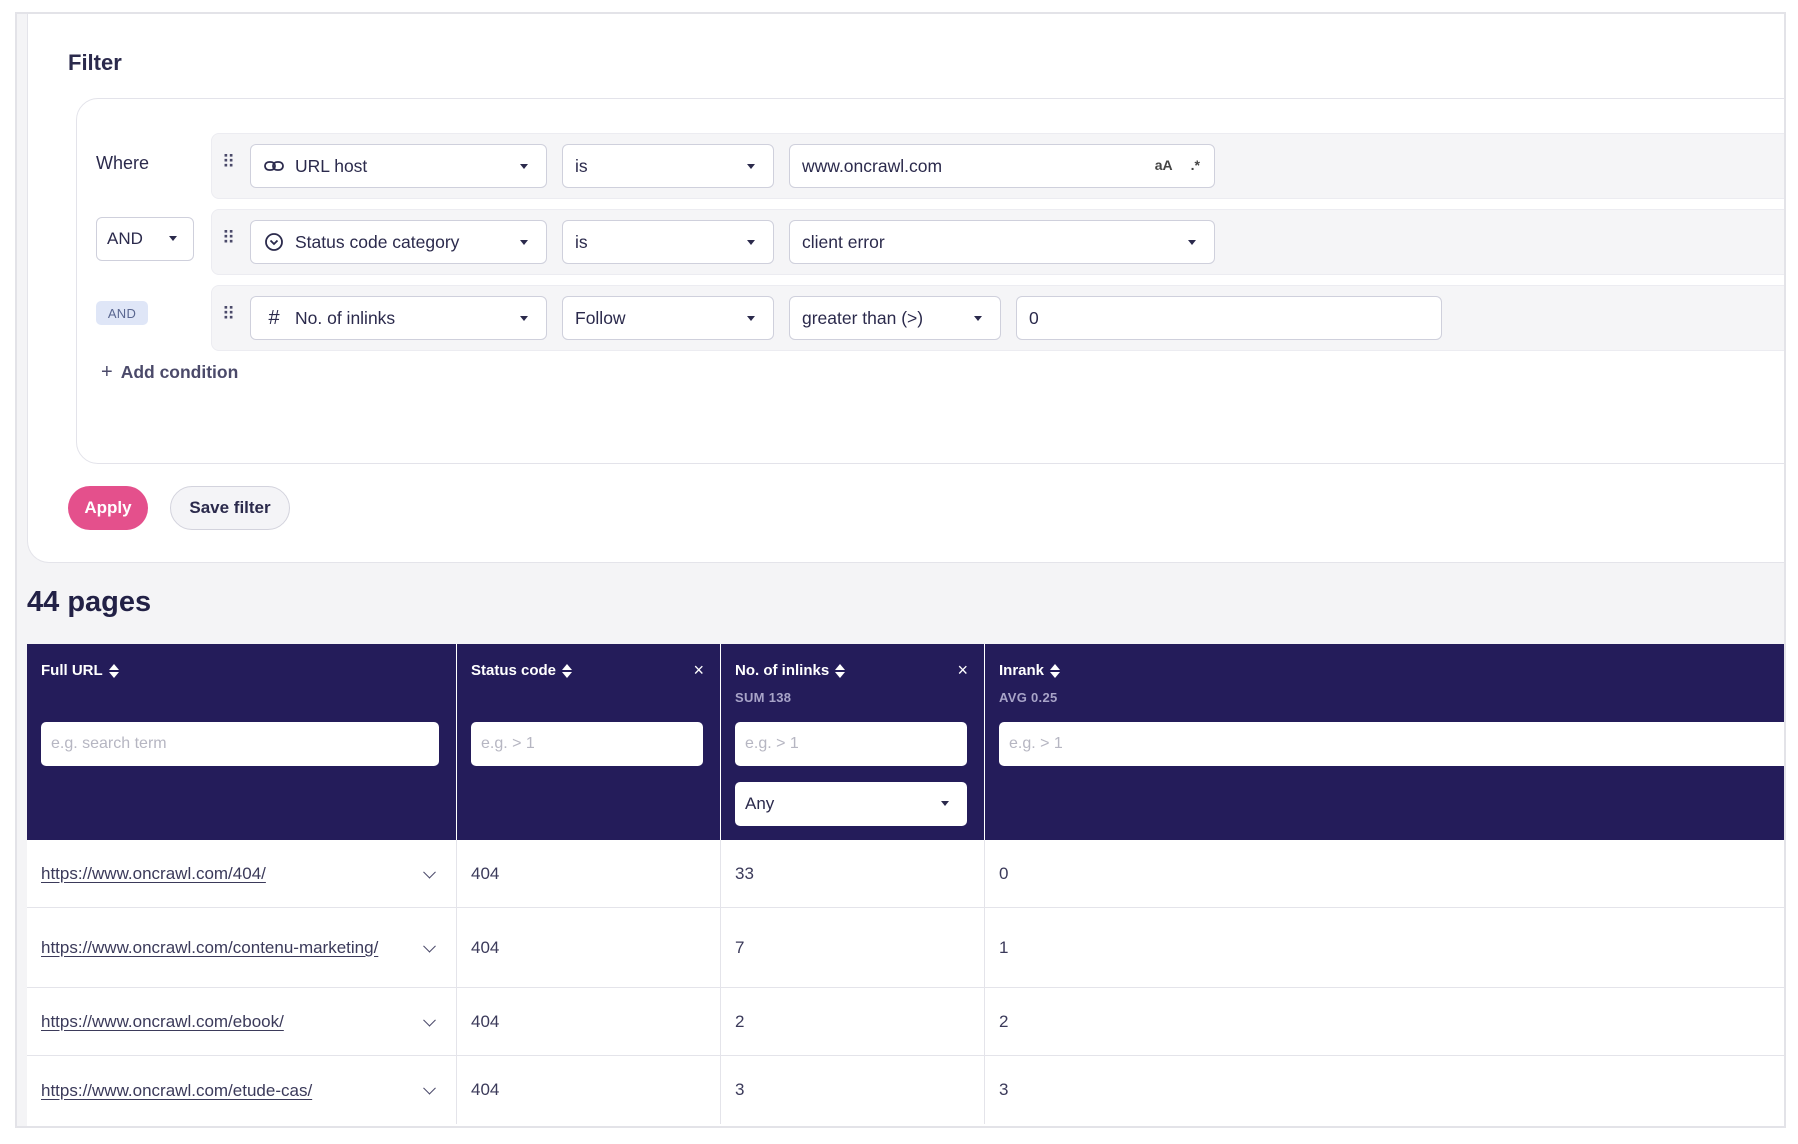 This screenshot has width=1798, height=1144. Describe the element at coordinates (853, 1090) in the screenshot. I see `inlinks-cell: 3` at that location.